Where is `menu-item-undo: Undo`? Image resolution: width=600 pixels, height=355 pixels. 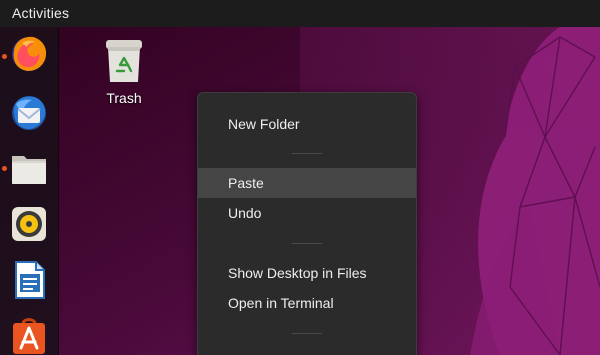
menu-item-undo: Undo is located at coordinates (307, 213).